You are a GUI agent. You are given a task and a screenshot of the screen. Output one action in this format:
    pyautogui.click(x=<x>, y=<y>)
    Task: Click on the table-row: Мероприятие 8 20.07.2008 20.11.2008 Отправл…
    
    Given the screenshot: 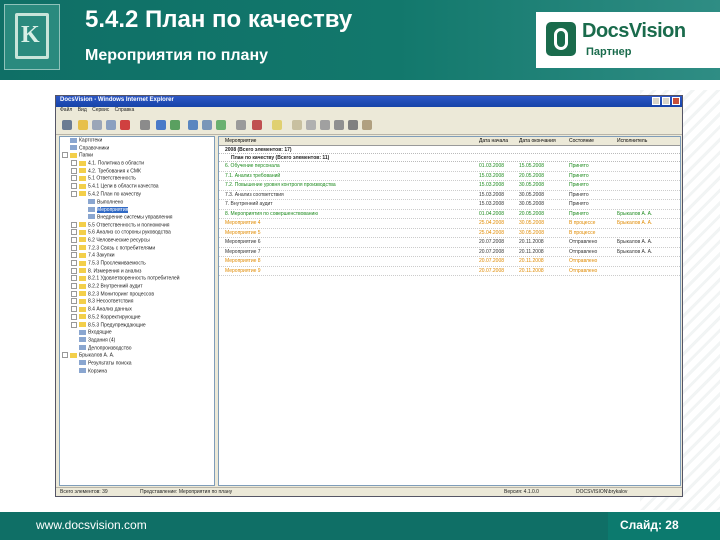 What is the action you would take?
    pyautogui.click(x=449, y=262)
    